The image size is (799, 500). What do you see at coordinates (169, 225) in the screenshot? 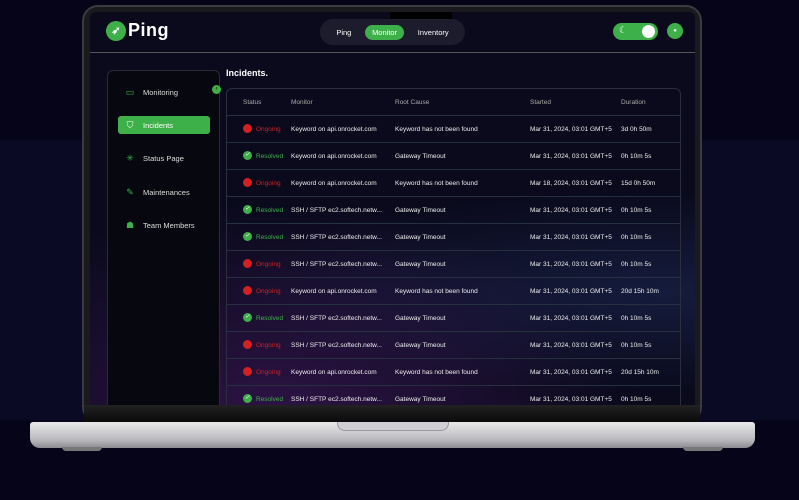
I see `sidebar-item-label: Team Members` at bounding box center [169, 225].